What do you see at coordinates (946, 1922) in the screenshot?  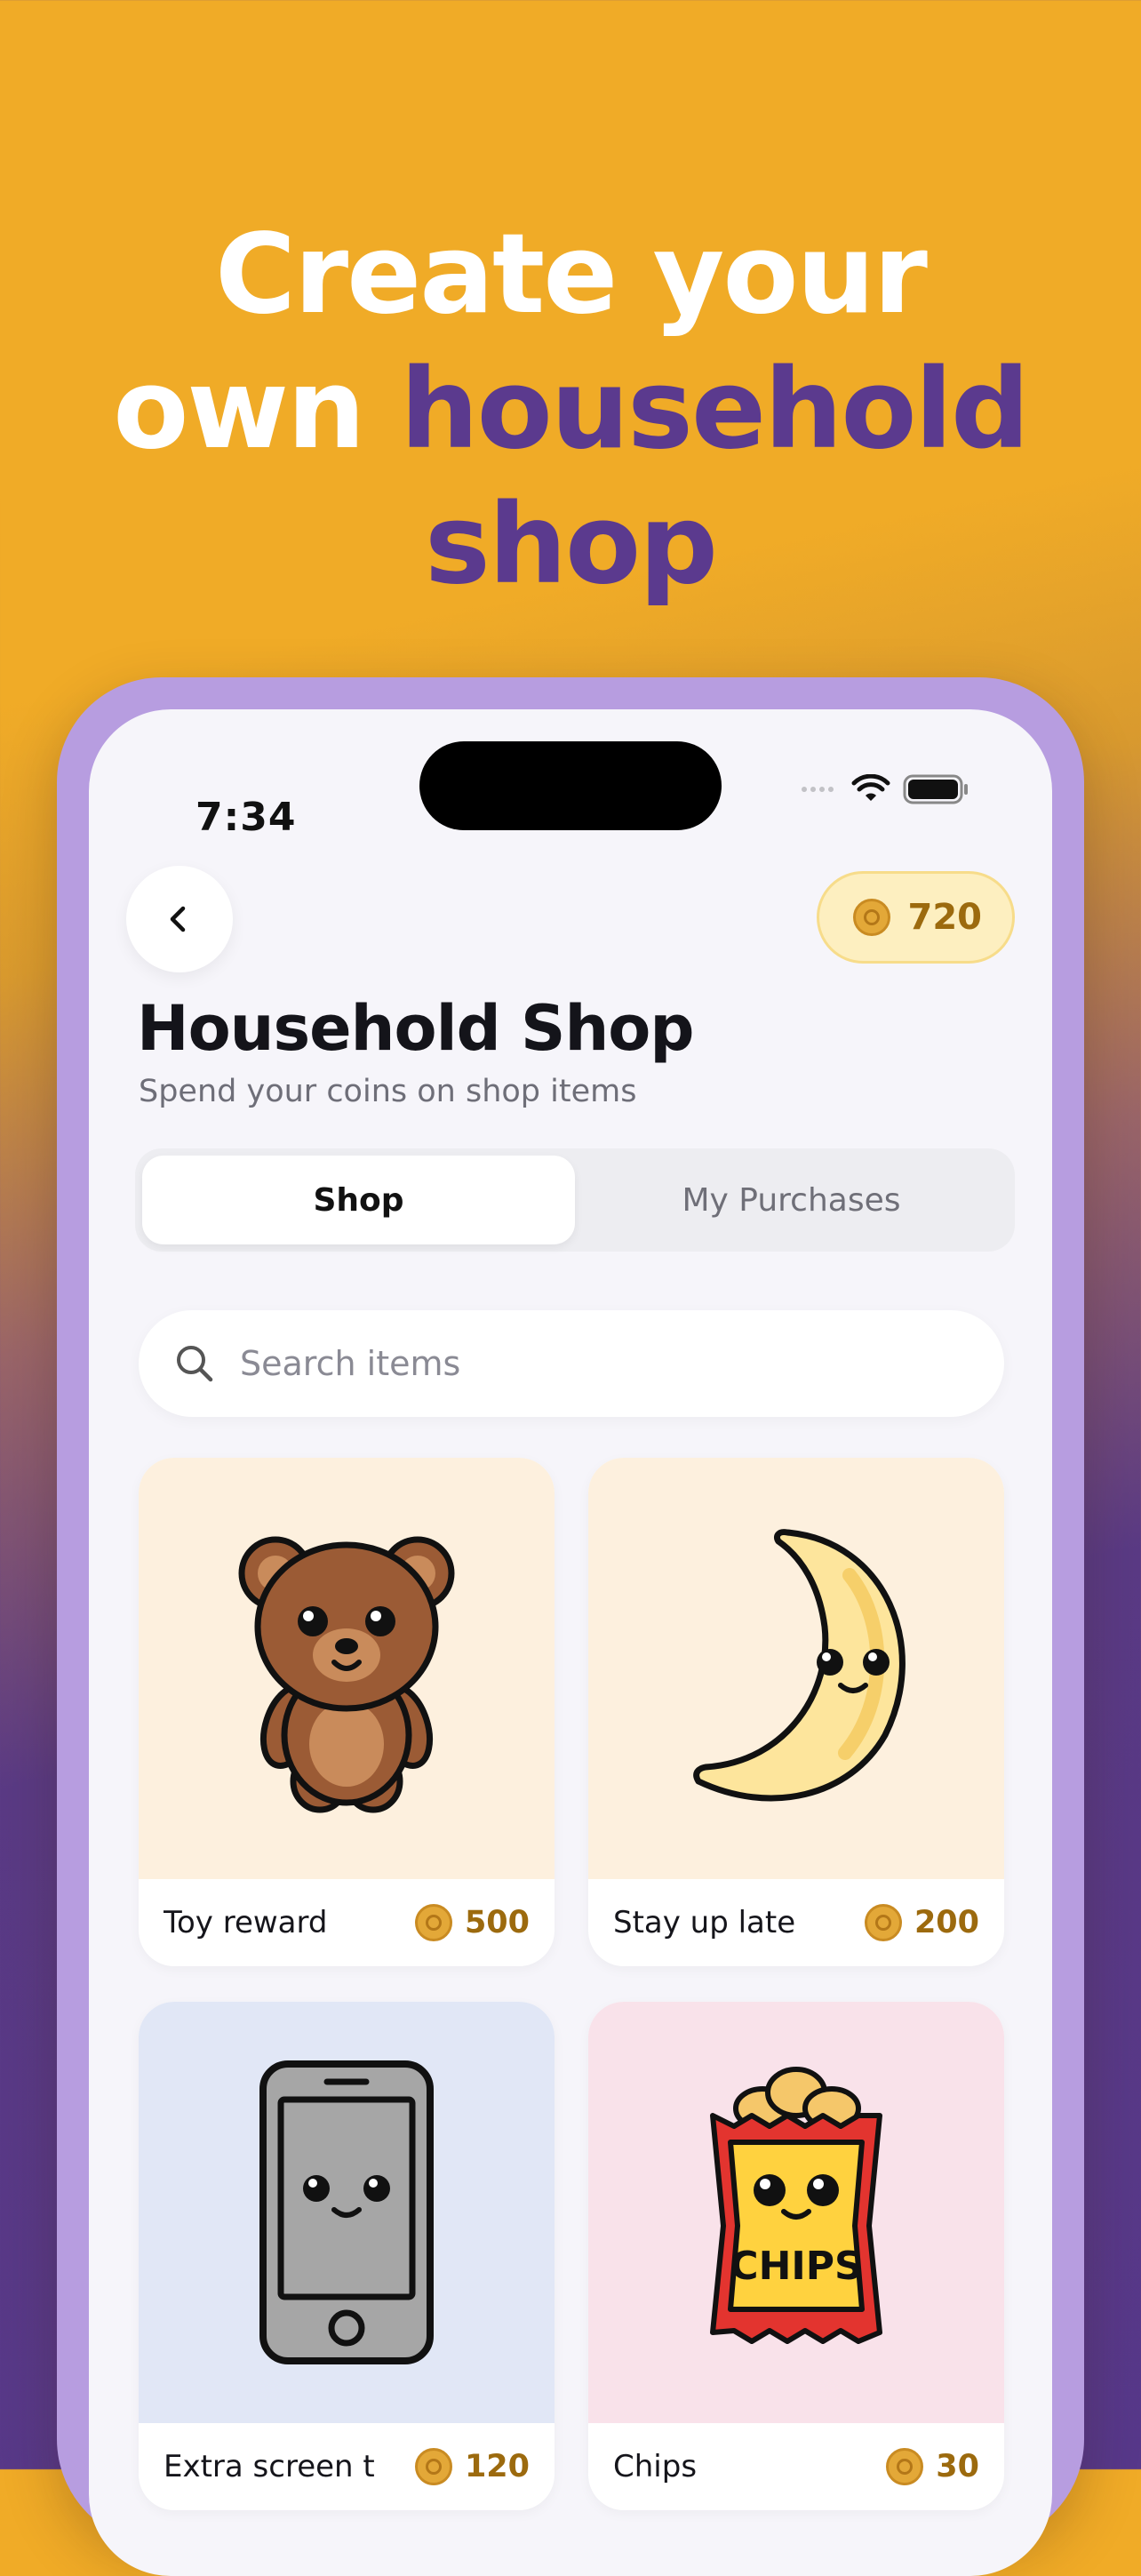 I see `item-price-value: 200` at bounding box center [946, 1922].